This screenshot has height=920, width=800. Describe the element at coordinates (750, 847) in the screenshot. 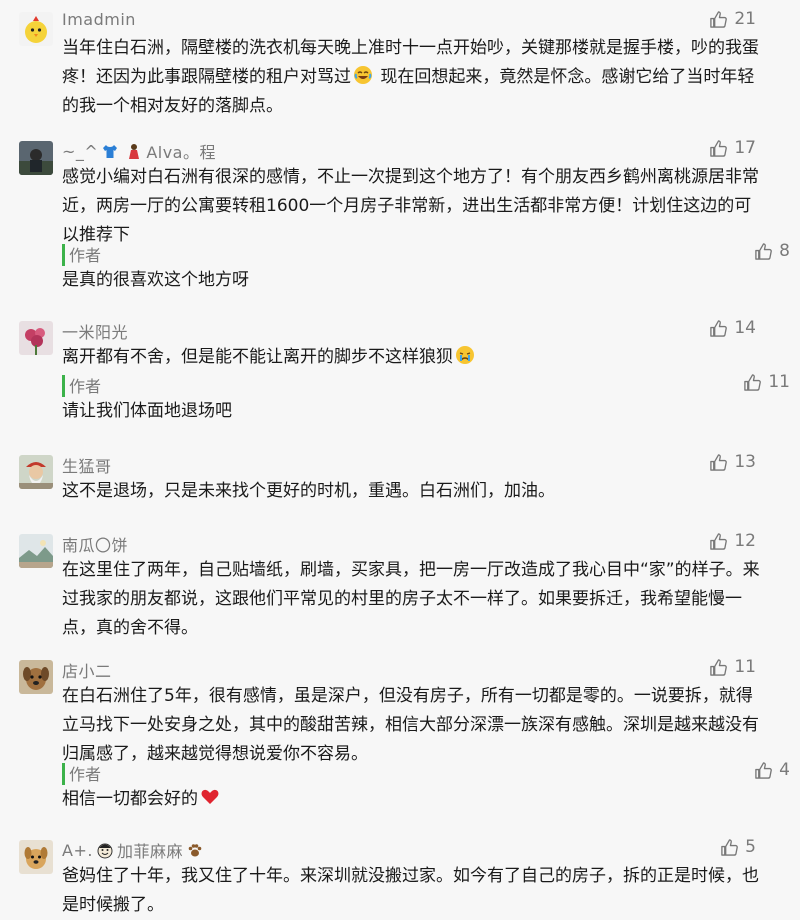

I see `like-count: 5` at that location.